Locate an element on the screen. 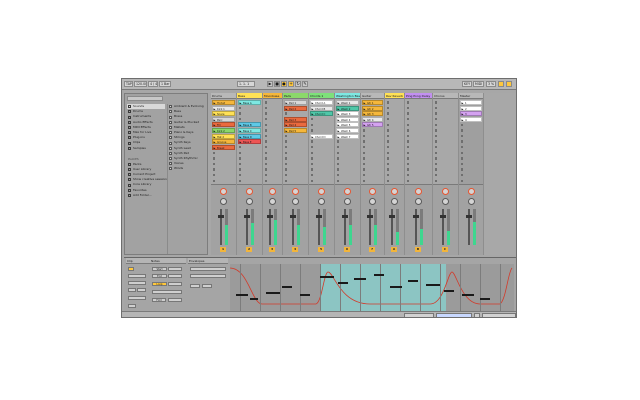 This screenshot has width=640, height=400. stop-icon: ■ is located at coordinates (277, 84).